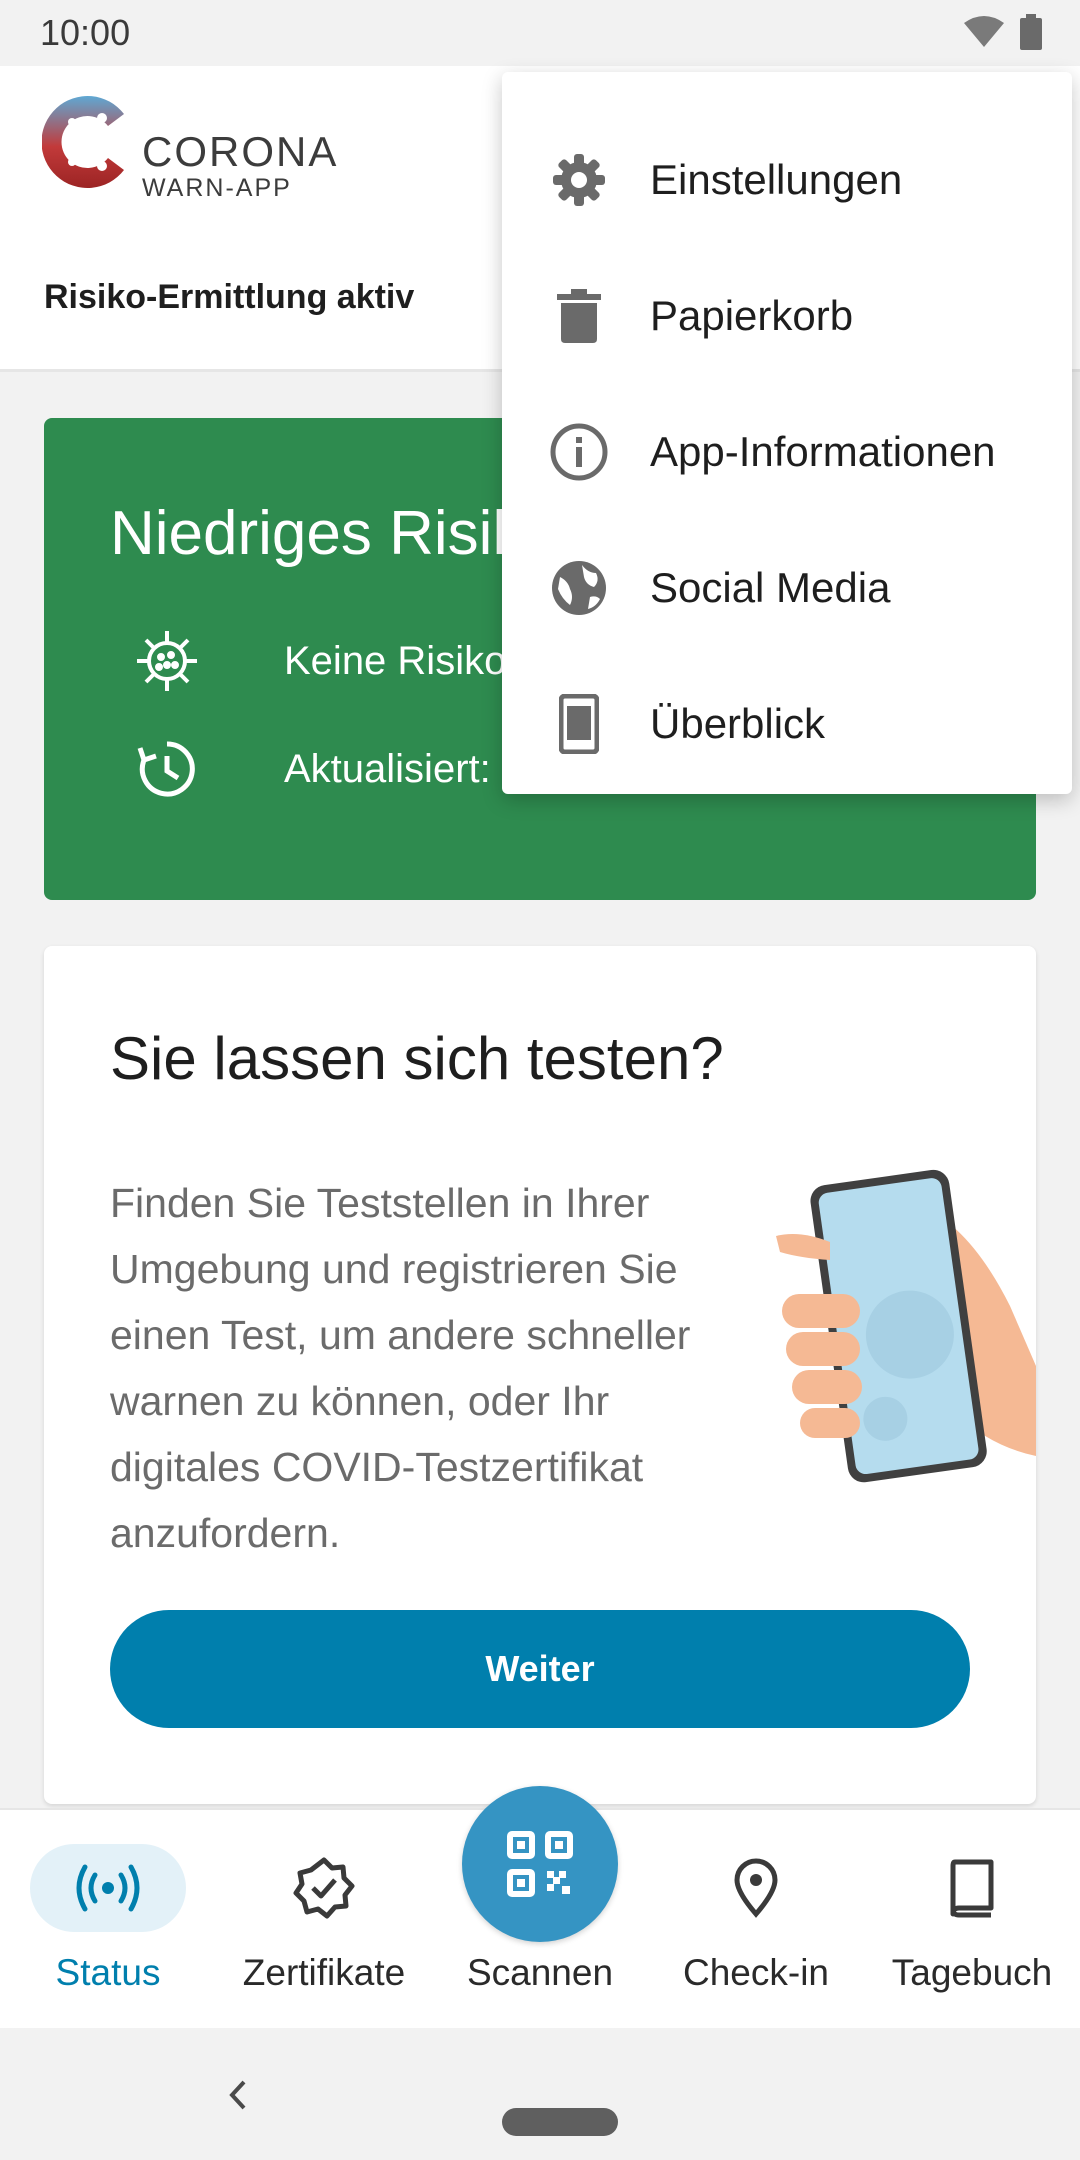  Describe the element at coordinates (240, 151) in the screenshot. I see `logo-title: CORONA` at that location.